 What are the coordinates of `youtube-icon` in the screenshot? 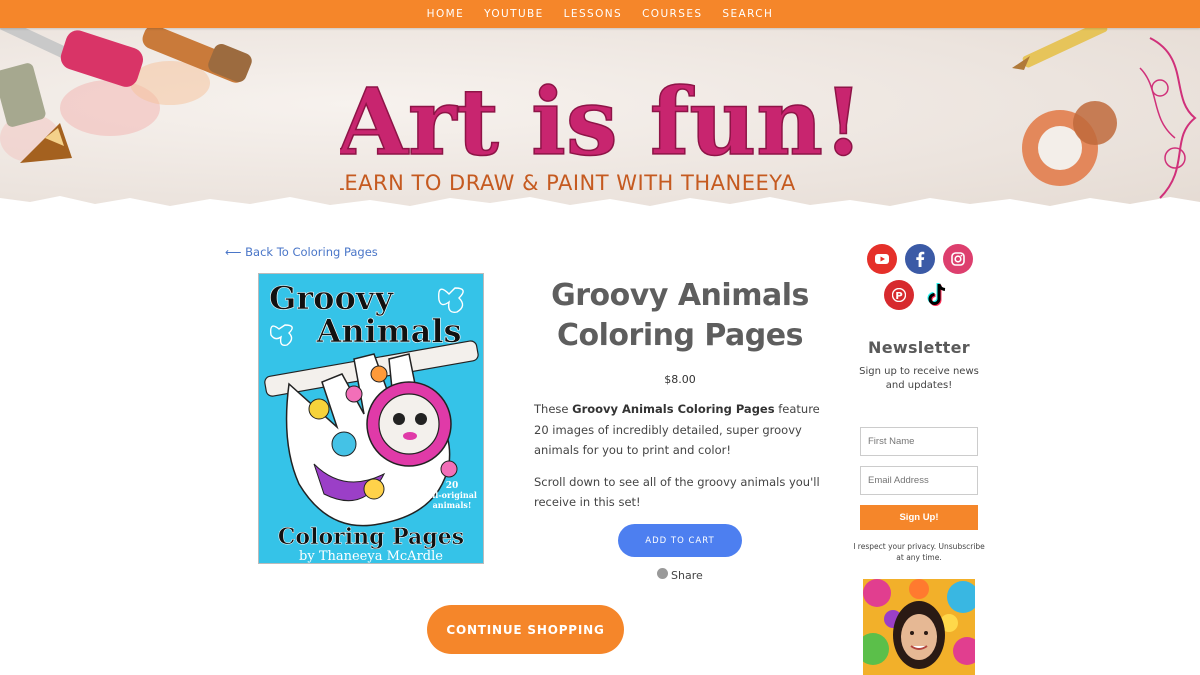 It's located at (882, 259).